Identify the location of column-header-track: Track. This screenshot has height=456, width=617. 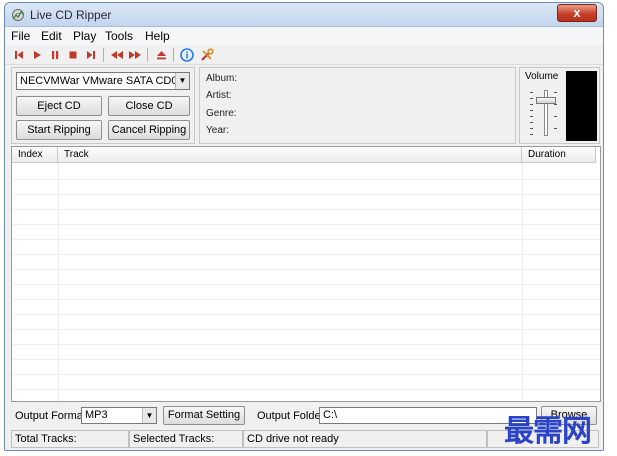
(290, 155).